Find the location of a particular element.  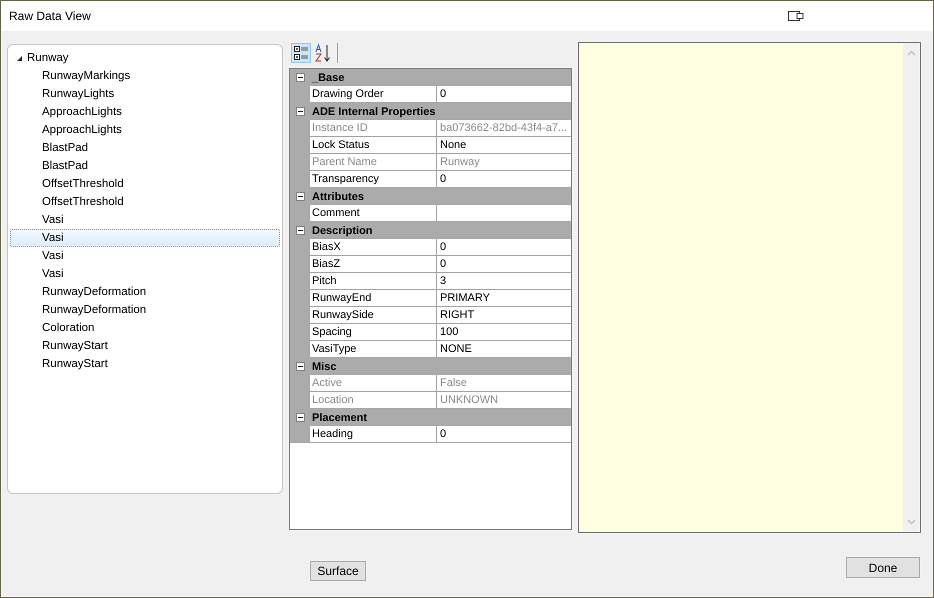

category-header: ADE Internal Properties is located at coordinates (373, 112).